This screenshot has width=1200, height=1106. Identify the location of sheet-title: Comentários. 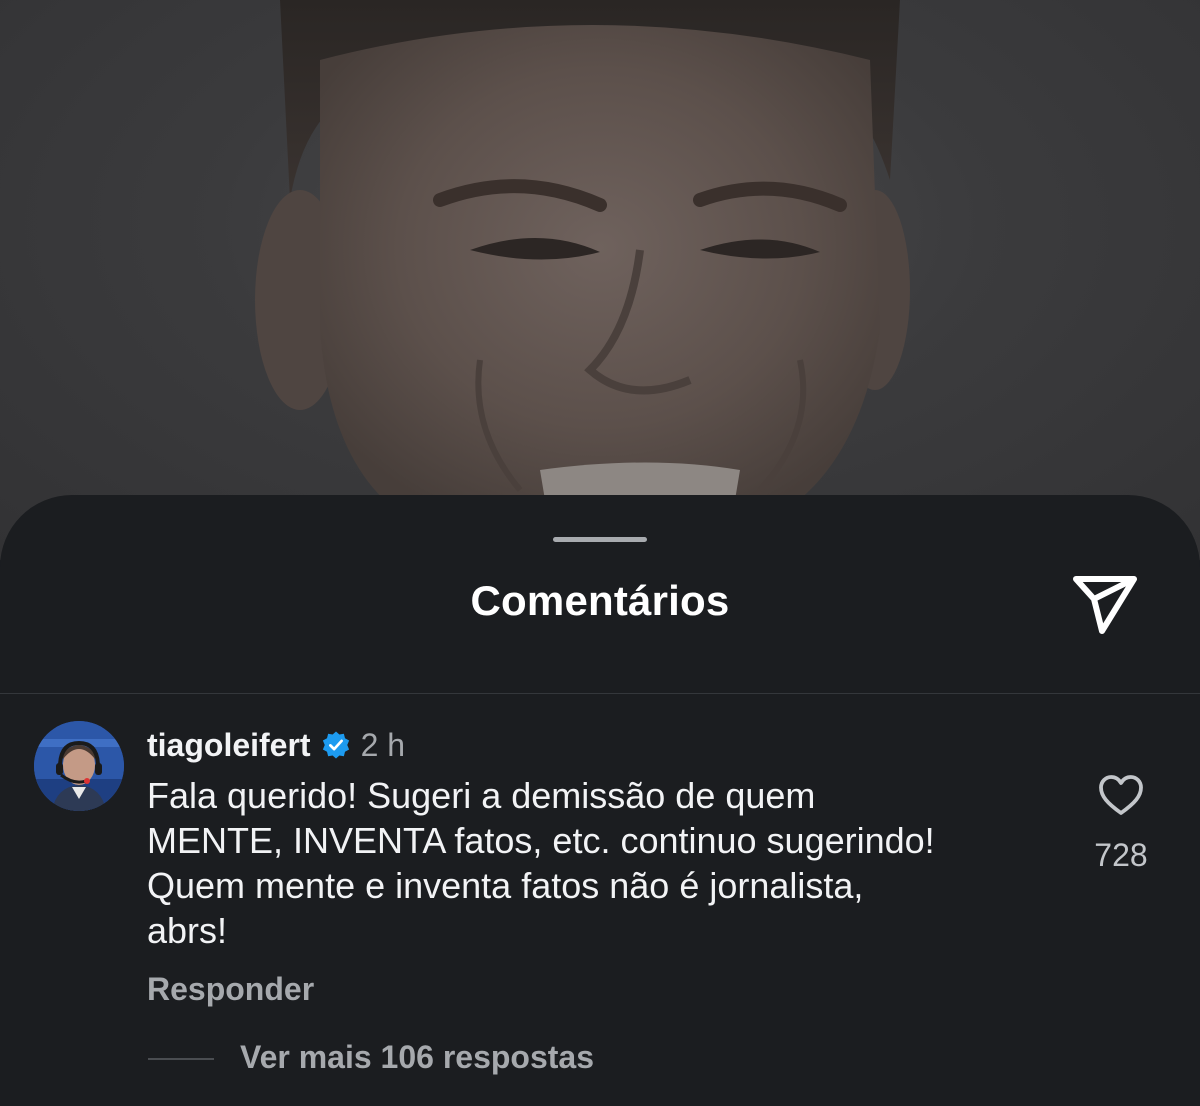
(600, 600).